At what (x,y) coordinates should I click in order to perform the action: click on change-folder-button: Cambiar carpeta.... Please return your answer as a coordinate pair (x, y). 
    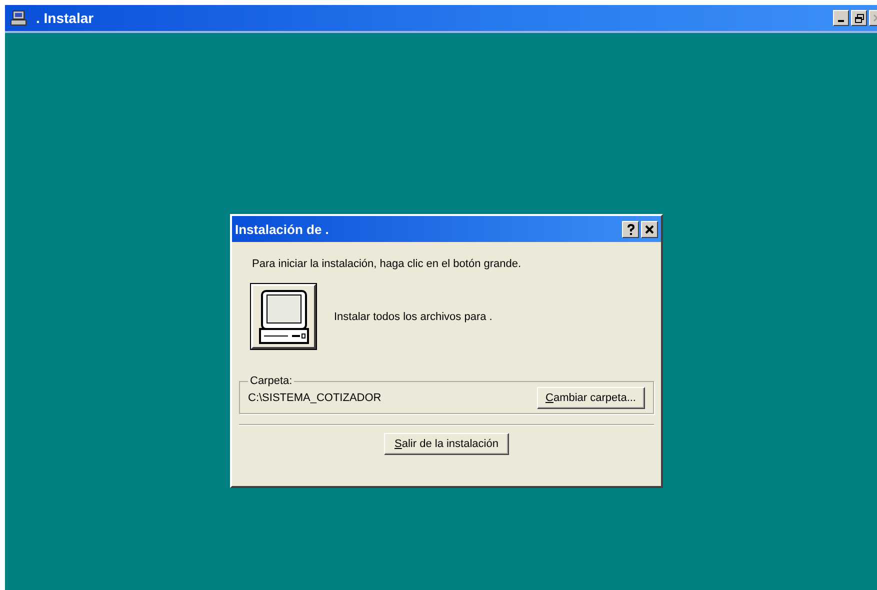
    Looking at the image, I should click on (590, 398).